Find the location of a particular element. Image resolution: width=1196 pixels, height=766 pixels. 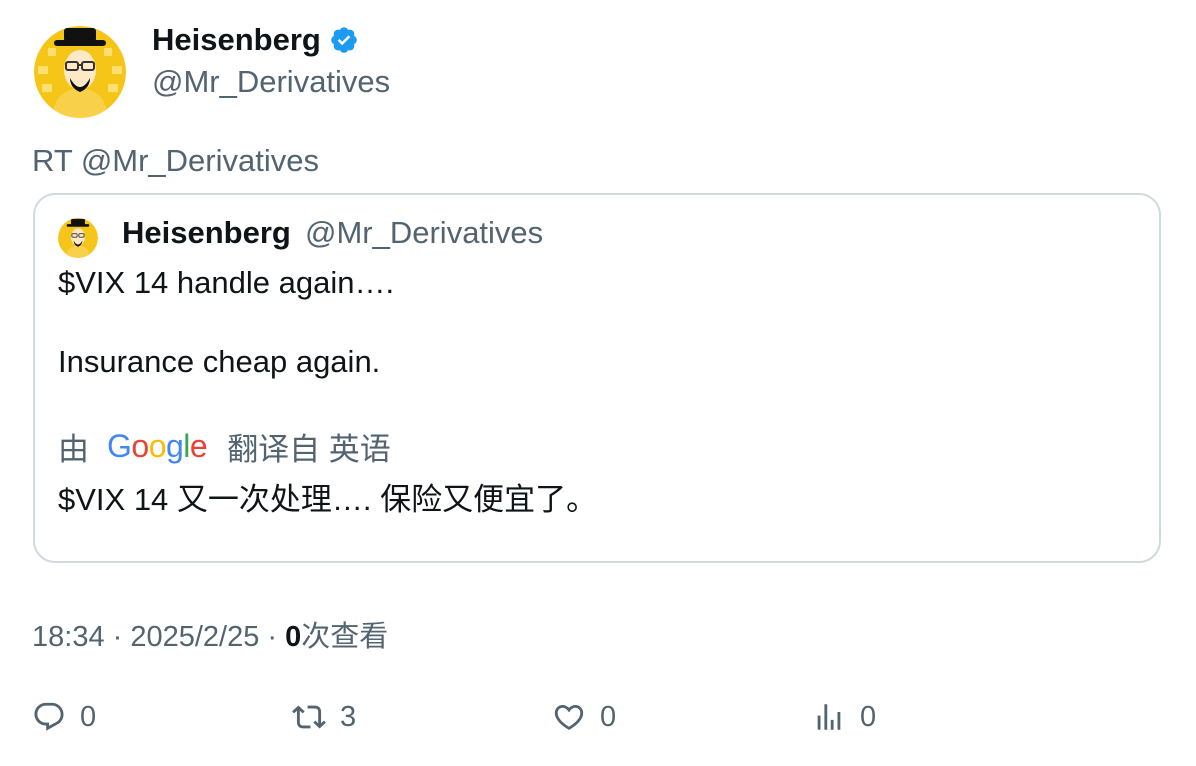

analytics-icon is located at coordinates (829, 717).